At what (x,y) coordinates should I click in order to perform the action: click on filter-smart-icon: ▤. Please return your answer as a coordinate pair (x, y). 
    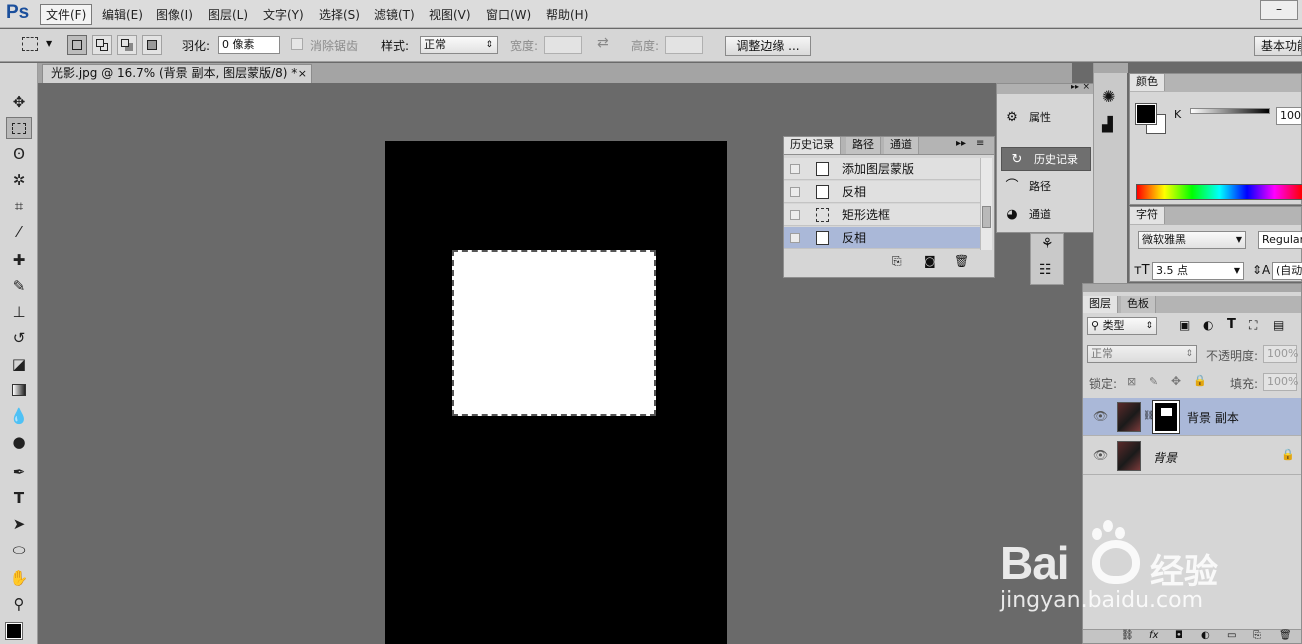
    Looking at the image, I should click on (1278, 325).